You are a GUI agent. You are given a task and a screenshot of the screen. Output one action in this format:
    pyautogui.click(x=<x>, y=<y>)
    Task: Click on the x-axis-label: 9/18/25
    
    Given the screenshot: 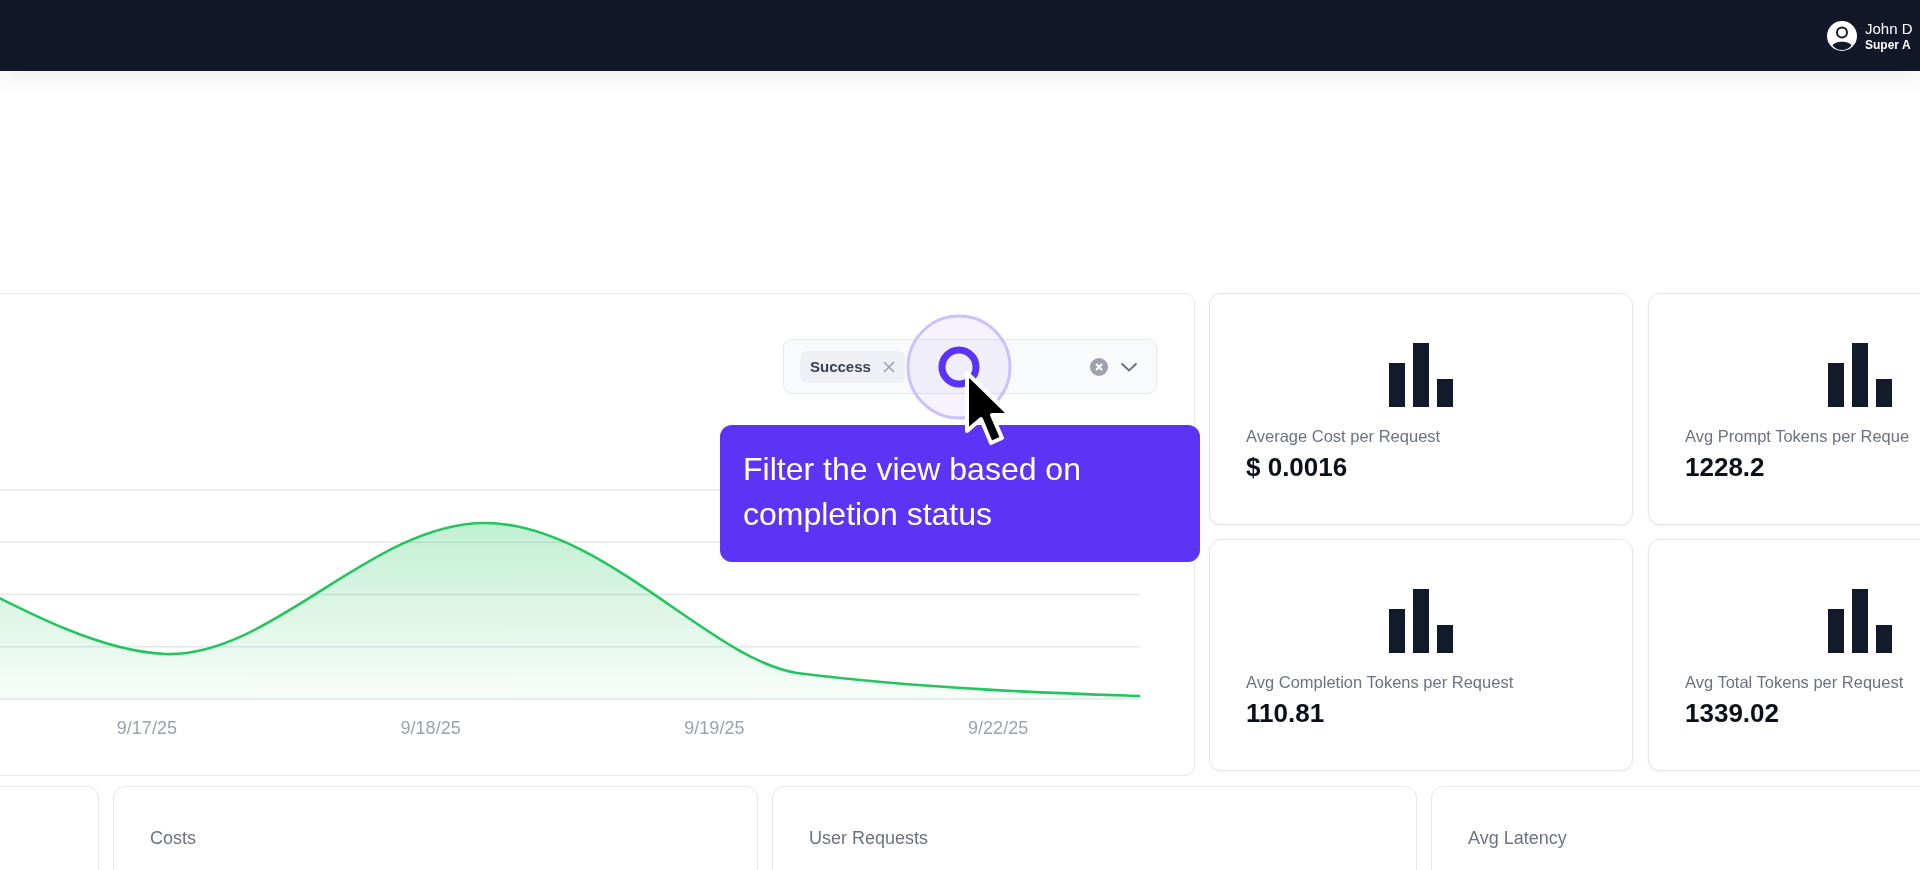 What is the action you would take?
    pyautogui.click(x=430, y=728)
    